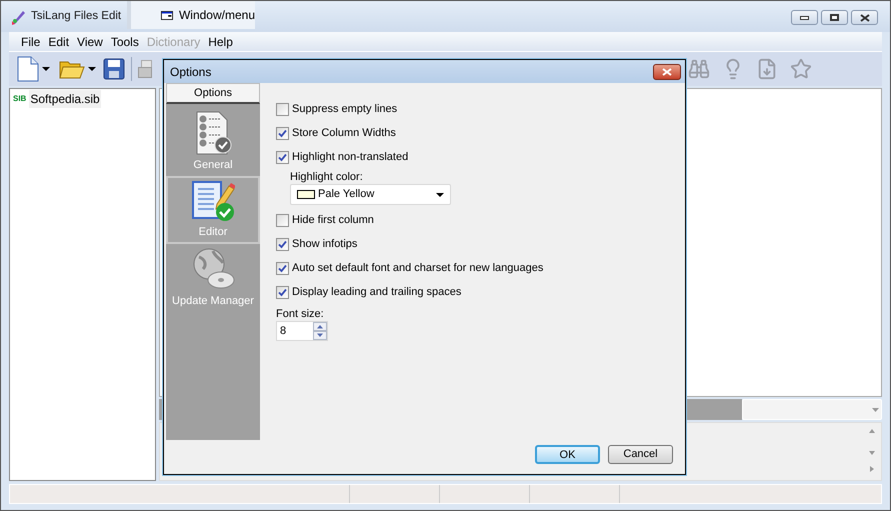  I want to click on menu-item: Help, so click(220, 41).